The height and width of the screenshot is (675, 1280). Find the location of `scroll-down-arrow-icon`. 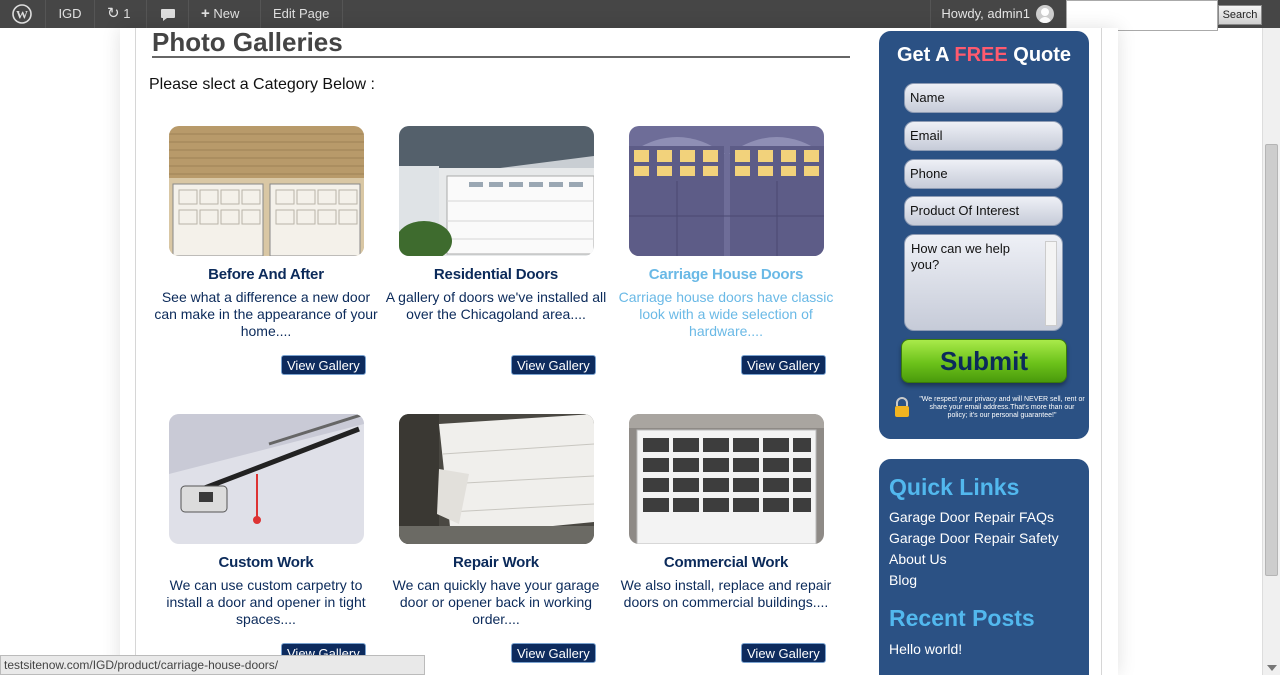

scroll-down-arrow-icon is located at coordinates (1272, 668).